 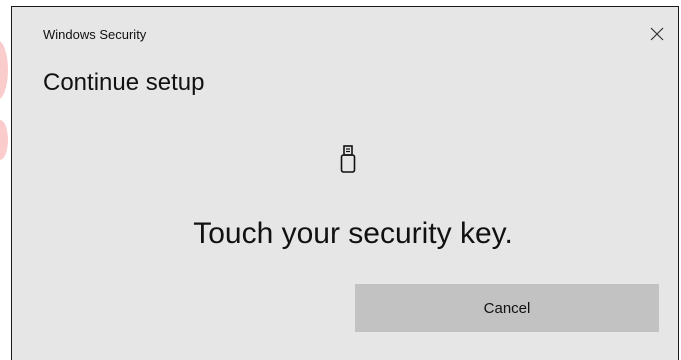 What do you see at coordinates (95, 34) in the screenshot?
I see `dialog-title: Windows Security` at bounding box center [95, 34].